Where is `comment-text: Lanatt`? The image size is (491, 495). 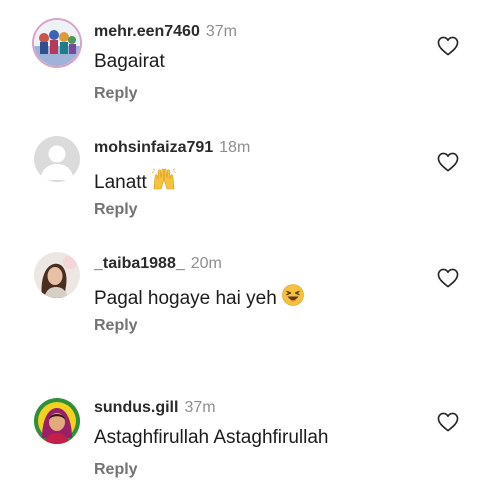 comment-text: Lanatt is located at coordinates (135, 182).